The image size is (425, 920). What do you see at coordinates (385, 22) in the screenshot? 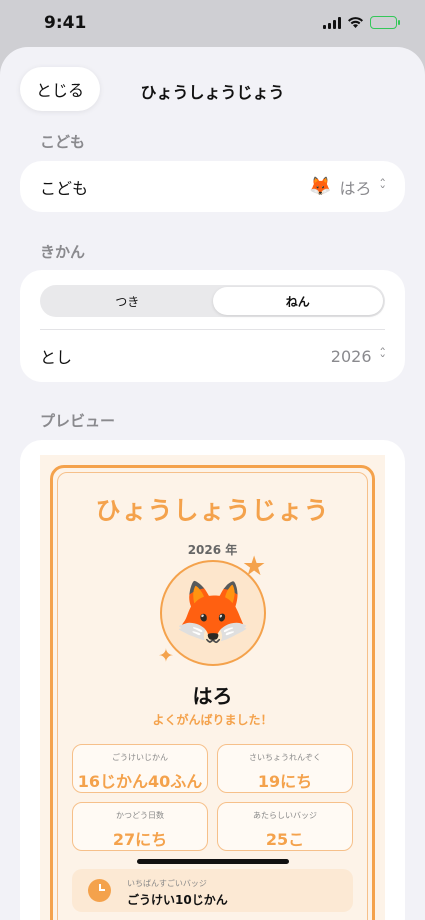
I see `battery-charging-icon` at bounding box center [385, 22].